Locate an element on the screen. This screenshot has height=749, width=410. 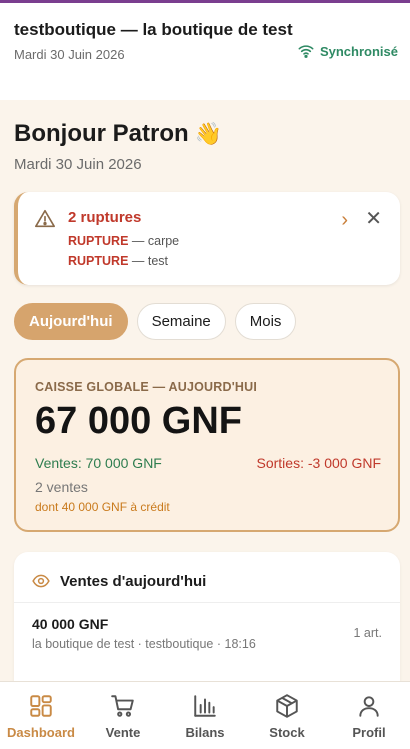
tab-month: Mois is located at coordinates (265, 321).